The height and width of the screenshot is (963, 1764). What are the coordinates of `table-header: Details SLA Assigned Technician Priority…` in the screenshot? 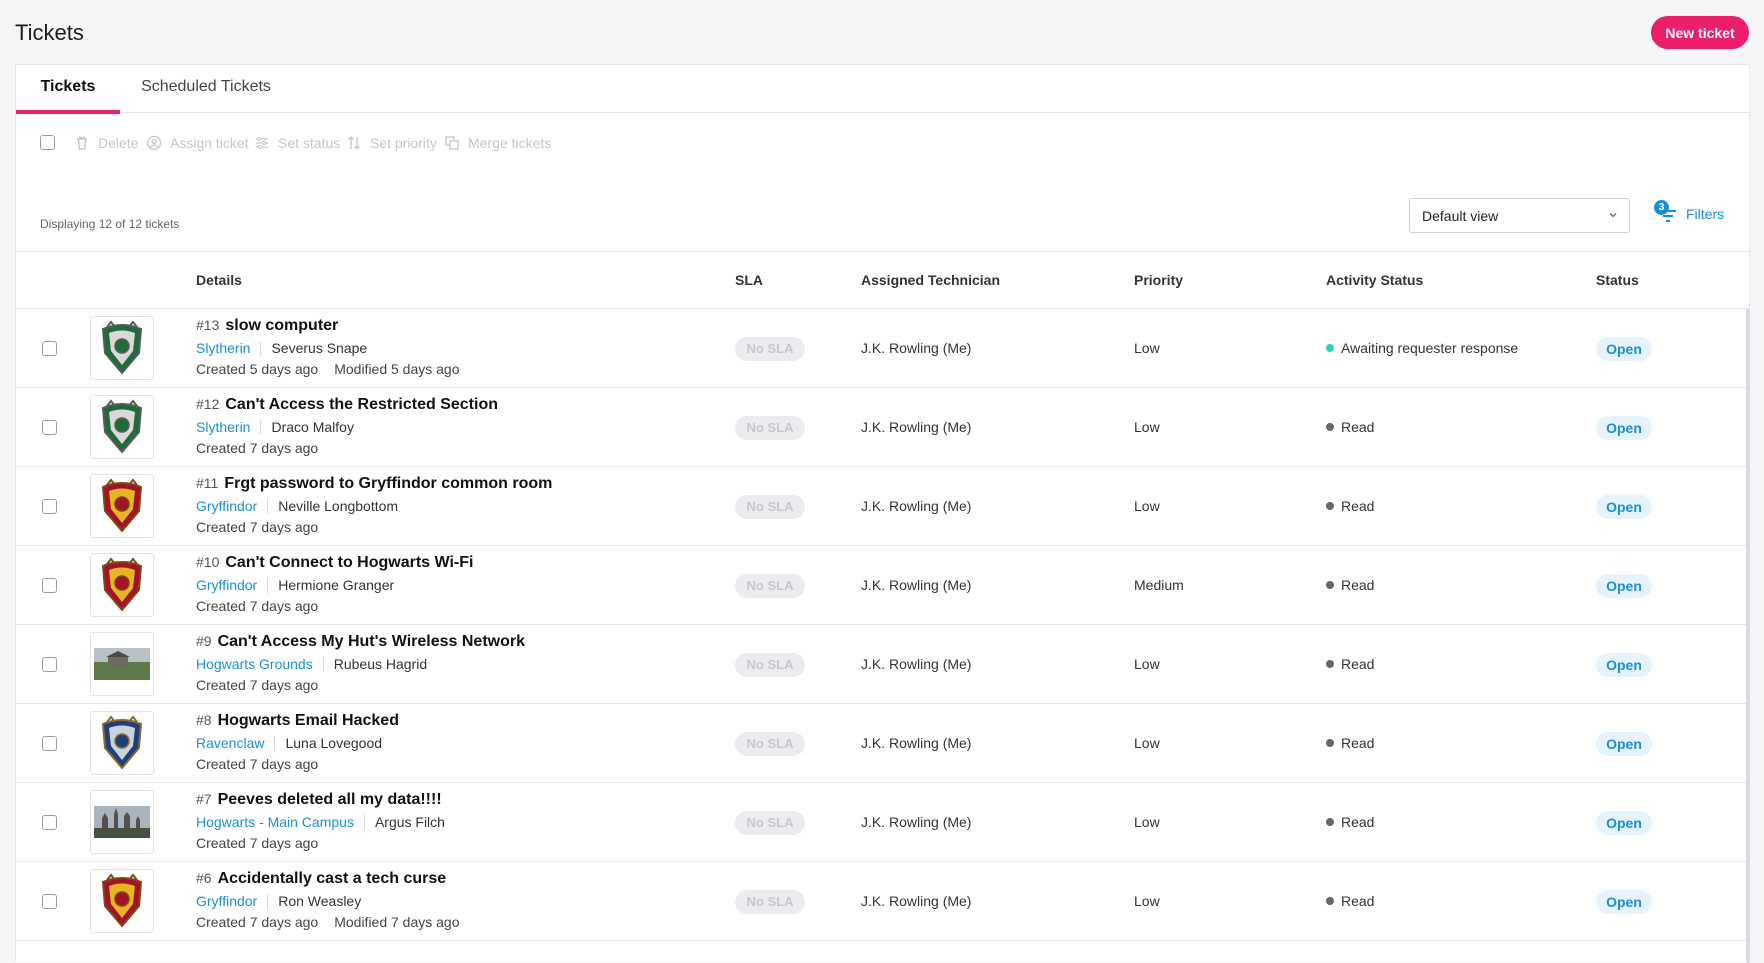 It's located at (882, 280).